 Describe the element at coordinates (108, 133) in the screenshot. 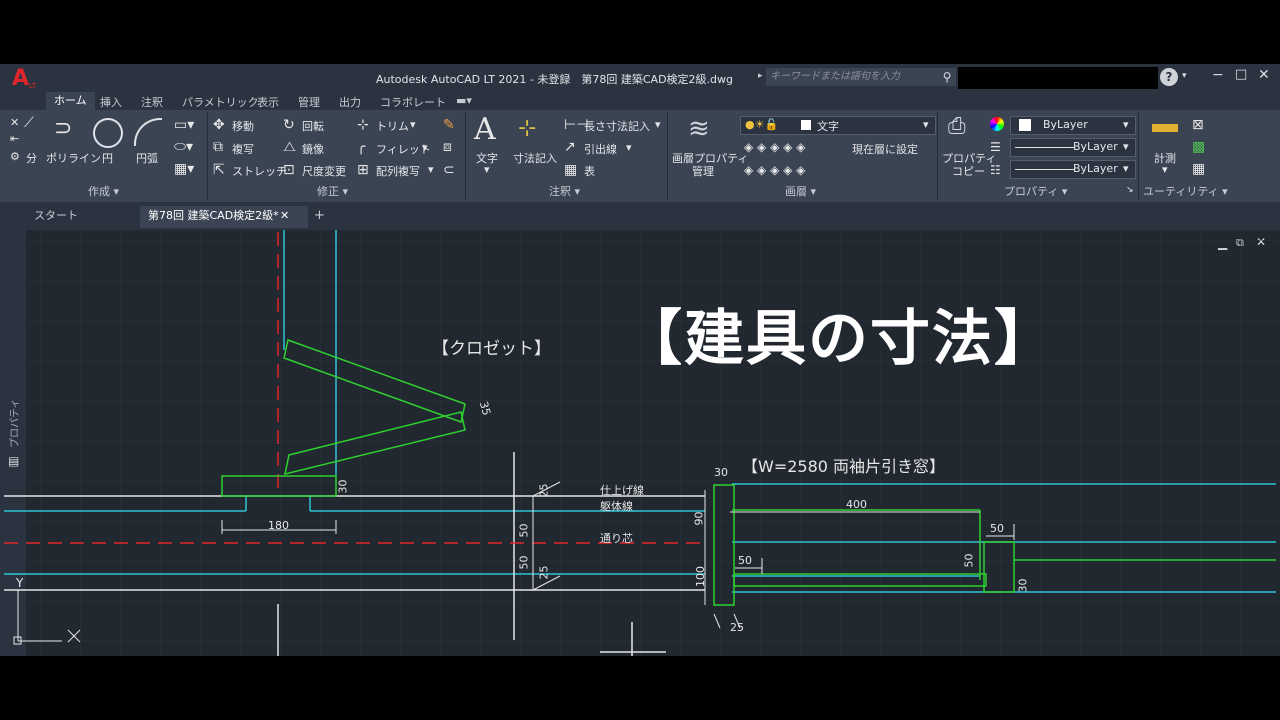

I see `circle-icon` at that location.